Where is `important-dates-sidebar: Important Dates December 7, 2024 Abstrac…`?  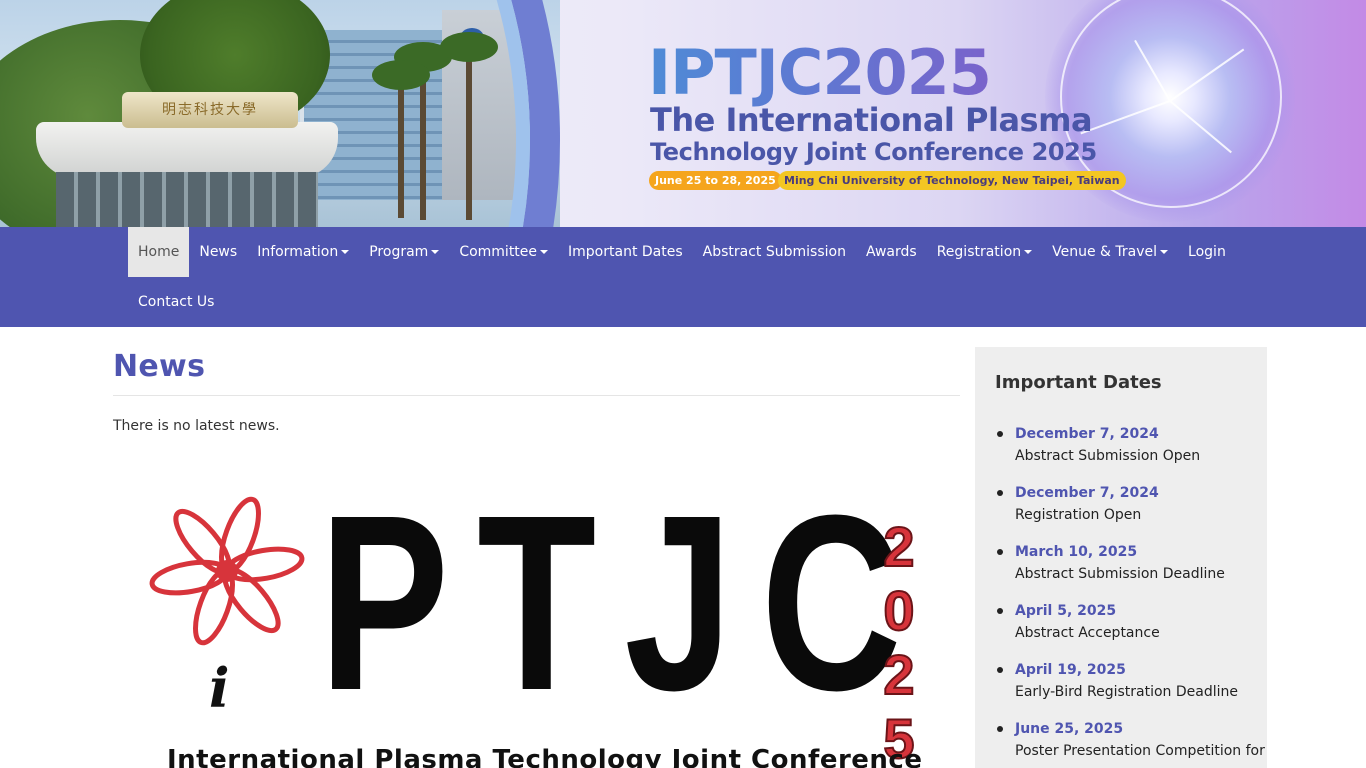 important-dates-sidebar: Important Dates December 7, 2024 Abstrac… is located at coordinates (1121, 557).